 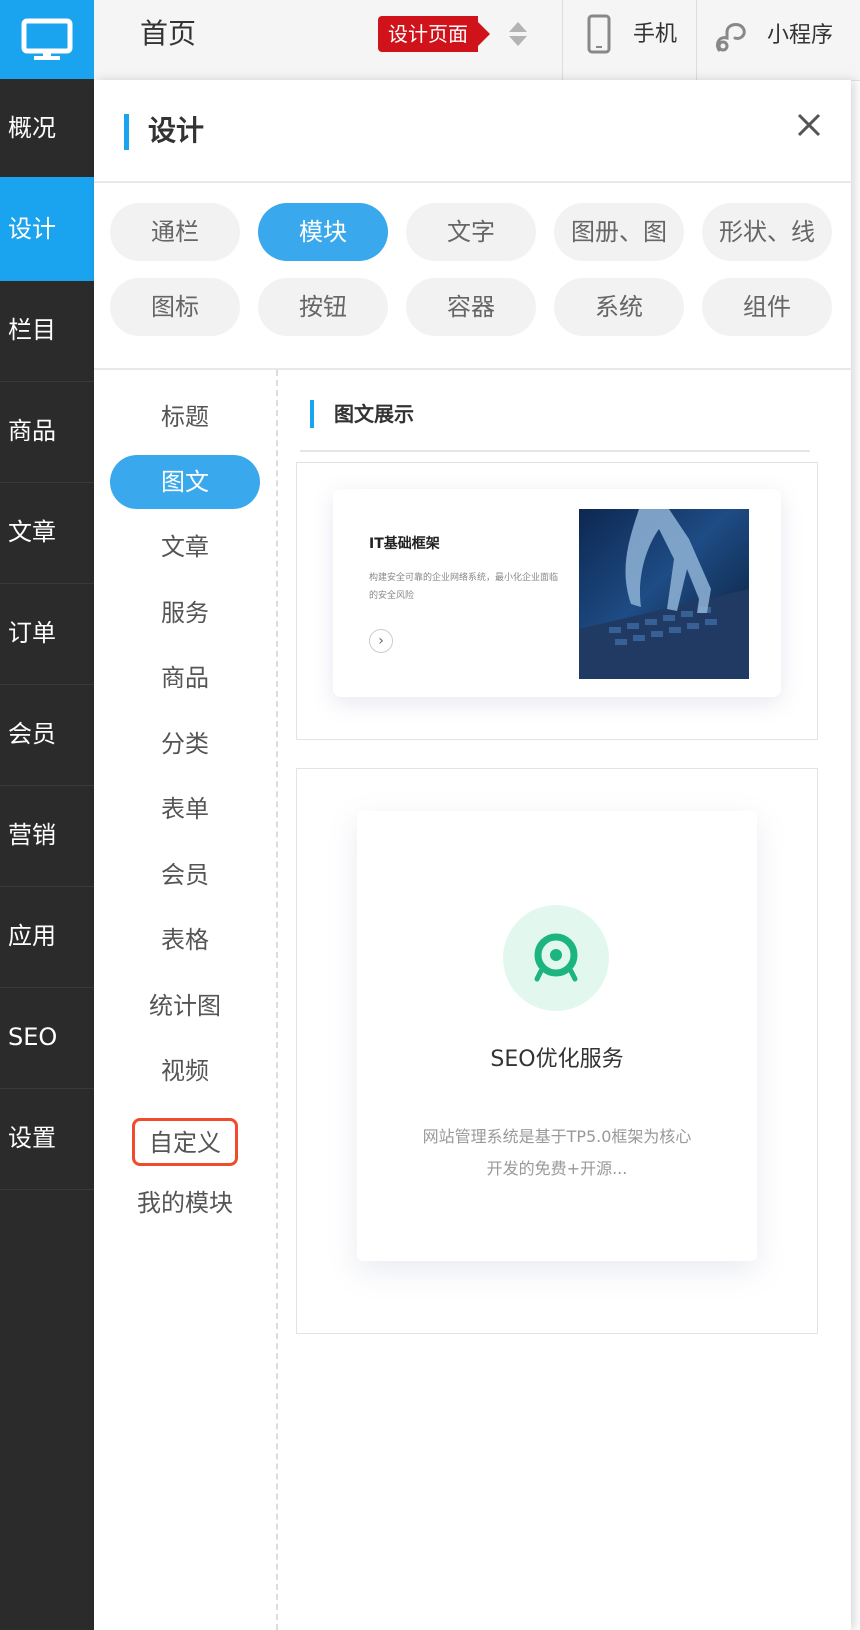 I want to click on webcam-icon, so click(x=556, y=958).